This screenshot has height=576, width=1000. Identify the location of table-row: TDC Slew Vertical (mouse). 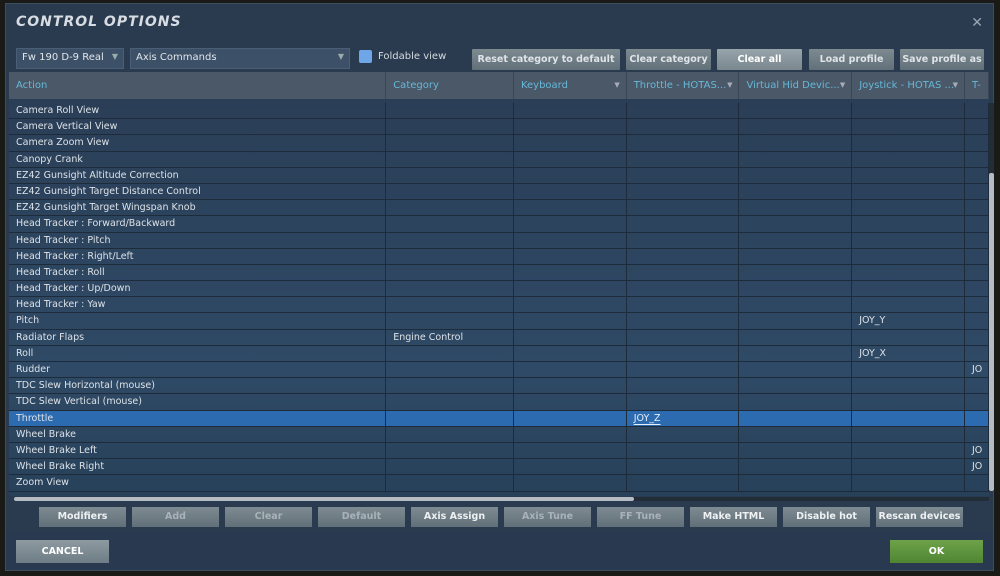
(499, 402).